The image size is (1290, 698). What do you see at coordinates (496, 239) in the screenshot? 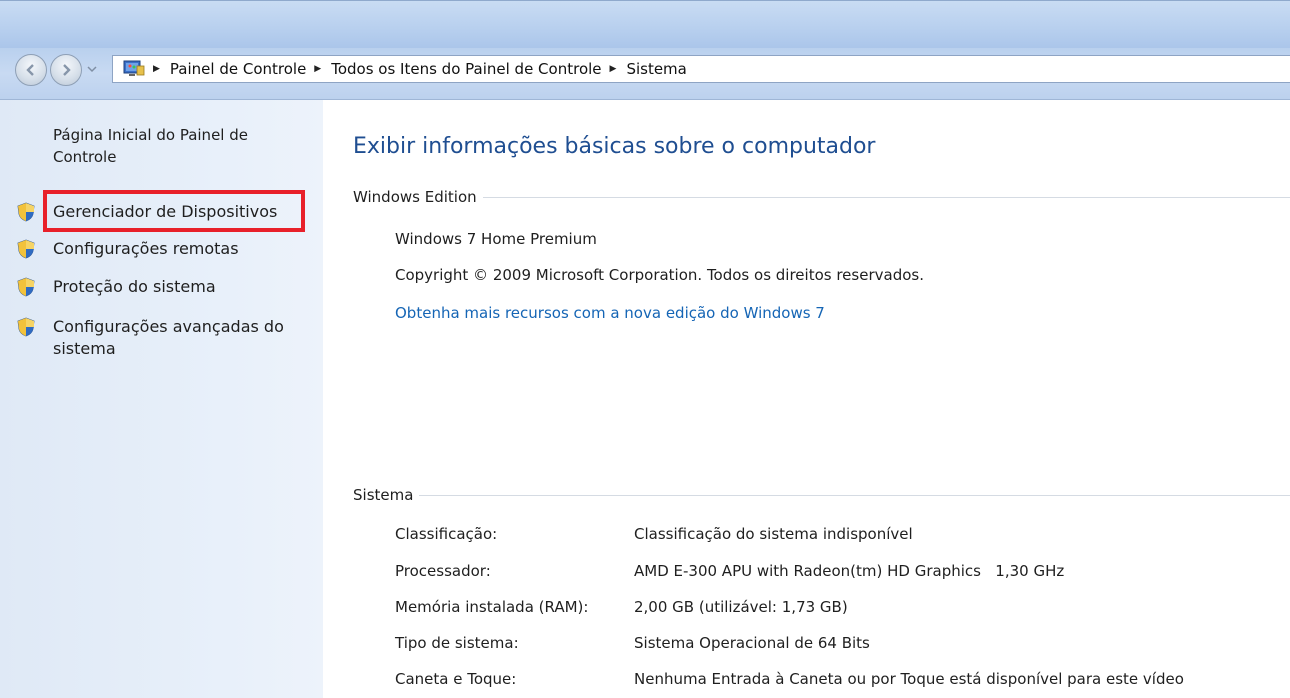
I see `windows-edition-name: Windows 7 Home Premium` at bounding box center [496, 239].